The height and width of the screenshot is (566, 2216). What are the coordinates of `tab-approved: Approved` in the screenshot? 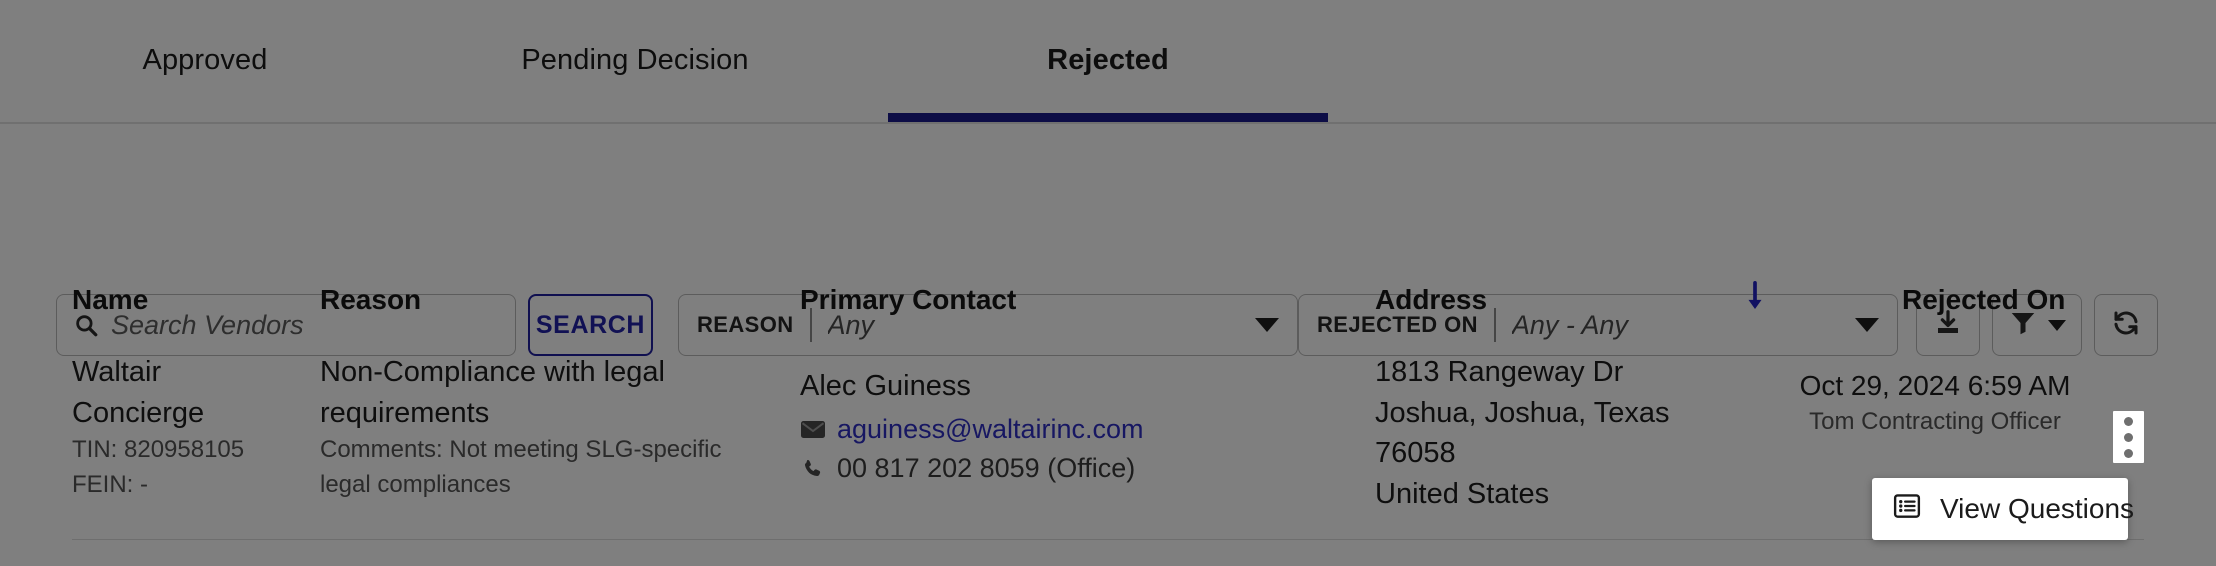 It's located at (205, 60).